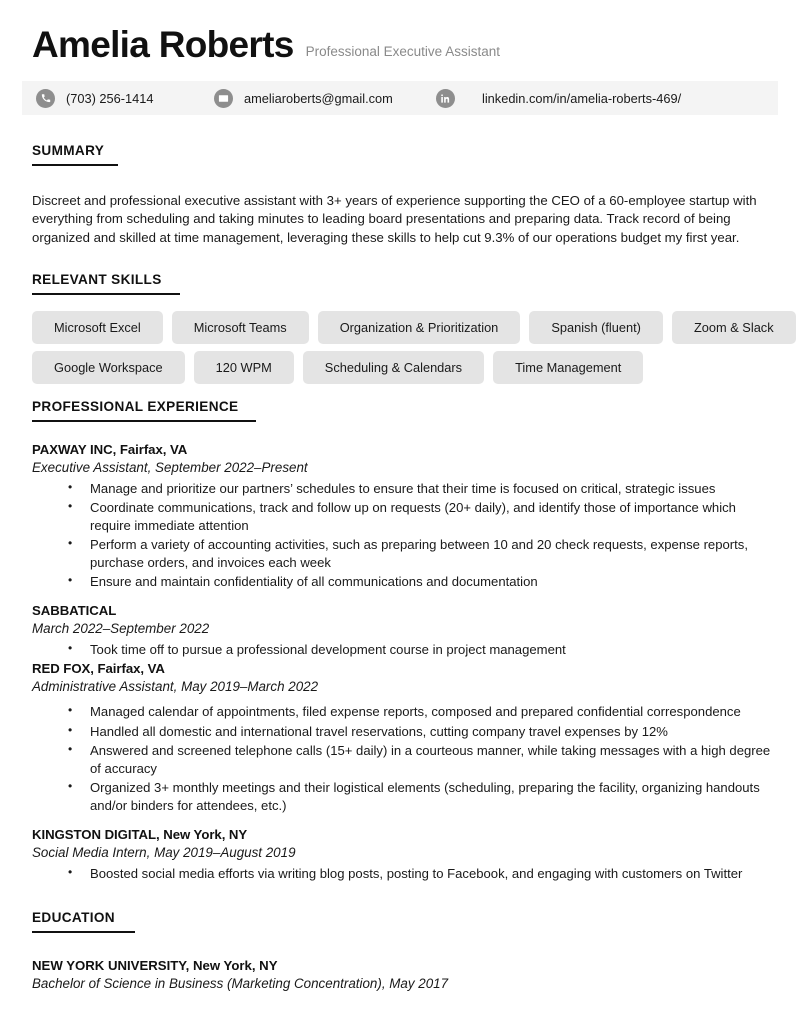 The image size is (800, 1035). I want to click on contact-linkedin: linkedin.com/in/amelia-roberts-469/, so click(559, 98).